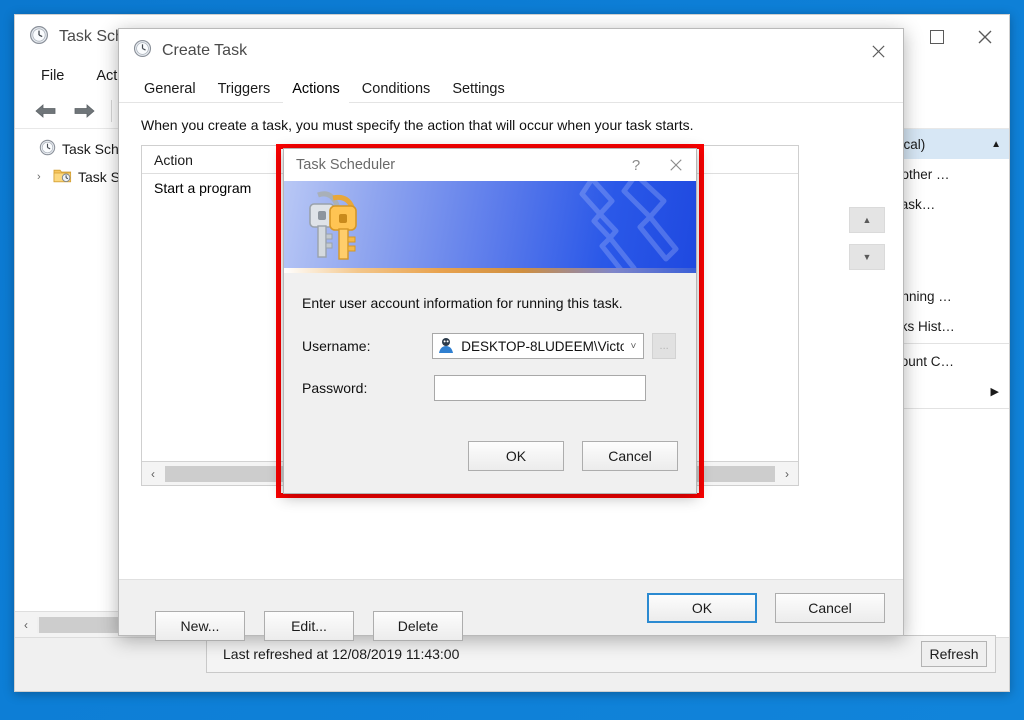 The image size is (1024, 720). I want to click on back-arrow-icon, so click(46, 111).